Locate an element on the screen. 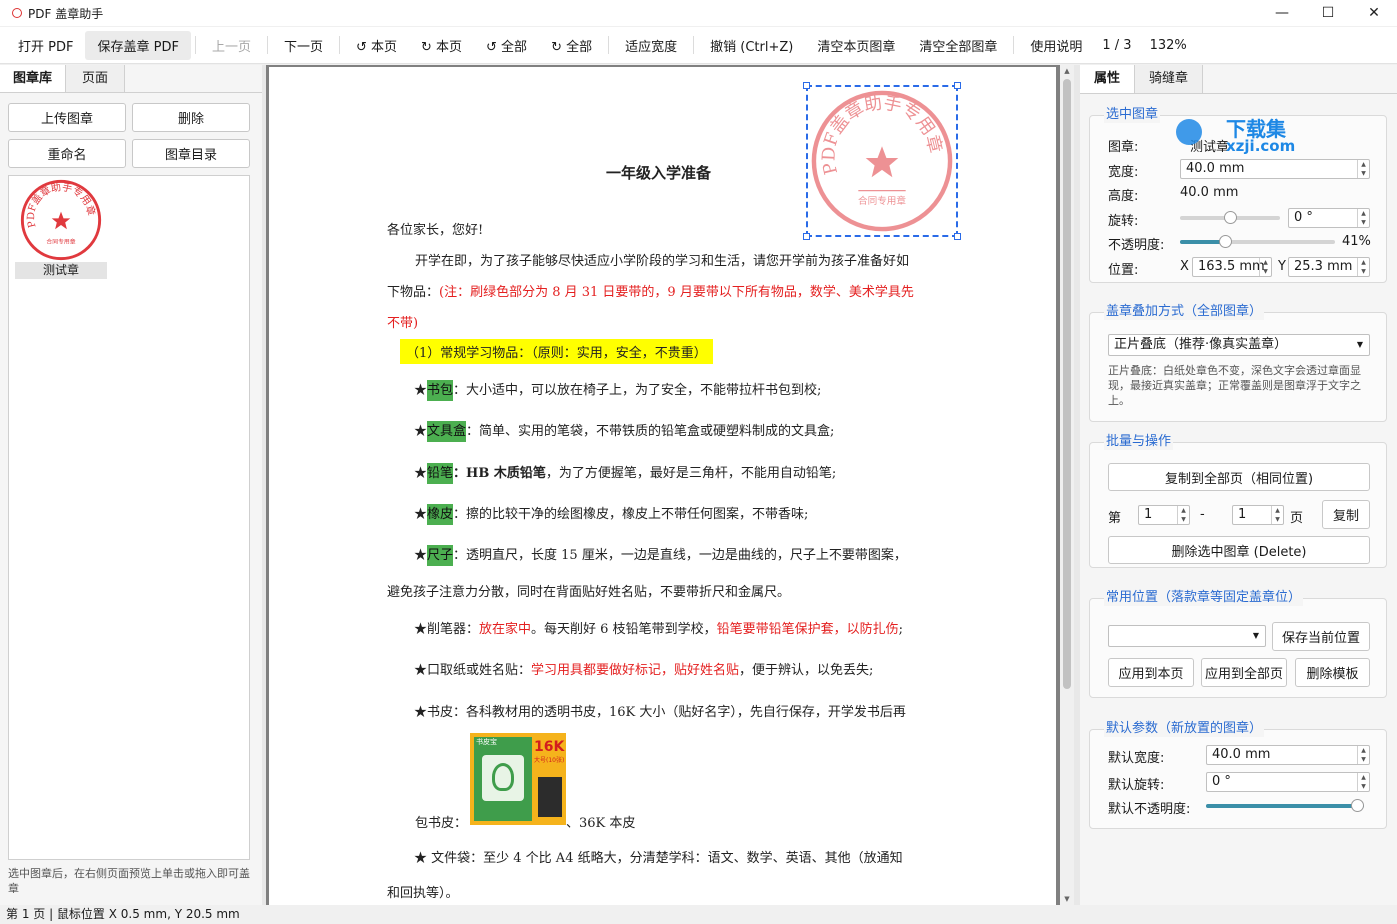 This screenshot has height=924, width=1397. apply-to-all-button: 应用到全部页 is located at coordinates (1244, 672).